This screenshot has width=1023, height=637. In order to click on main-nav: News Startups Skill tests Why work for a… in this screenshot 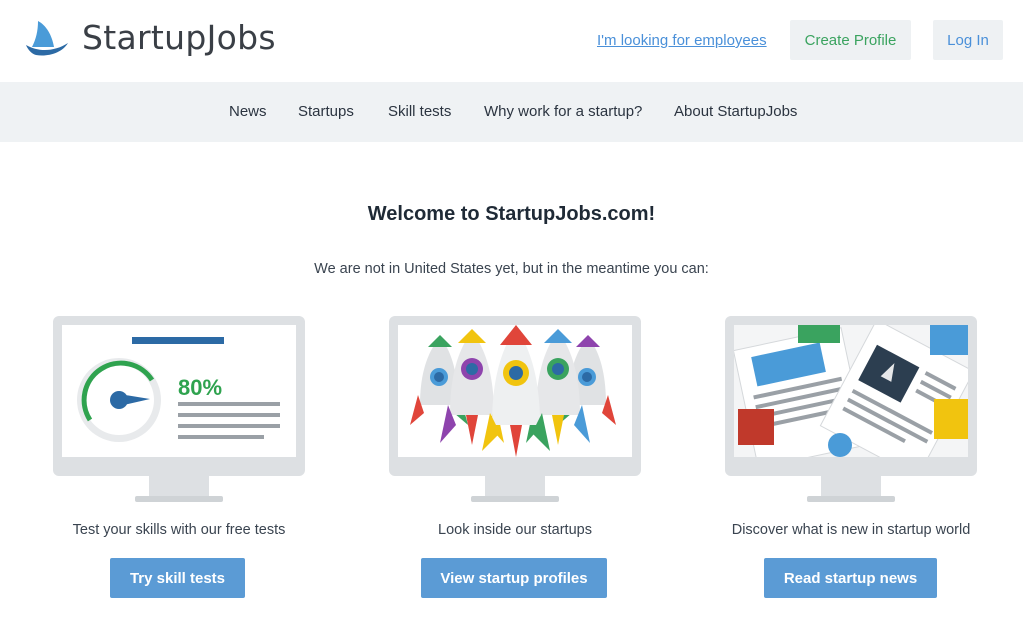, I will do `click(511, 112)`.